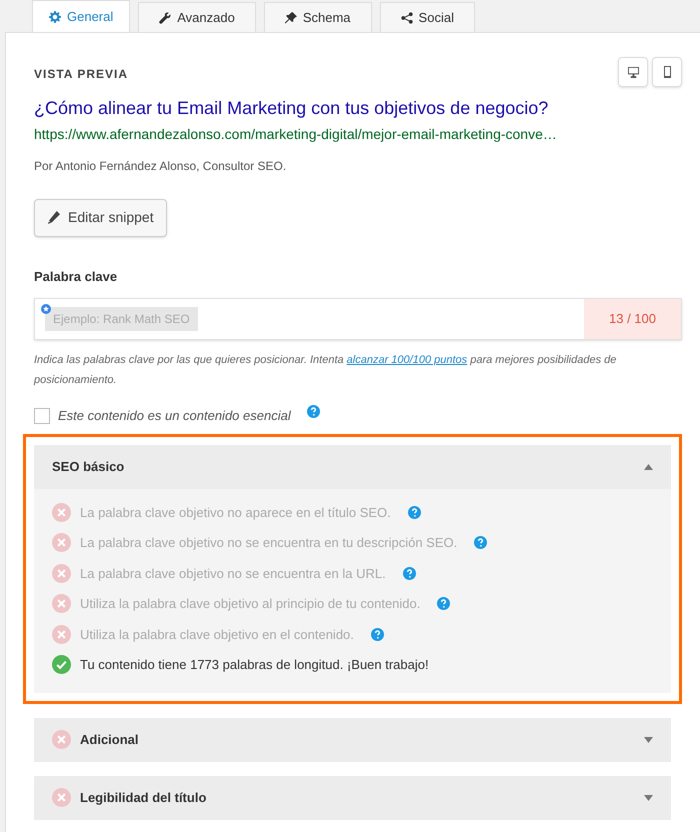 This screenshot has height=832, width=700. Describe the element at coordinates (250, 604) in the screenshot. I see `check-text: Utiliza la palabra clave objetivo al principio de tu contenido.` at that location.